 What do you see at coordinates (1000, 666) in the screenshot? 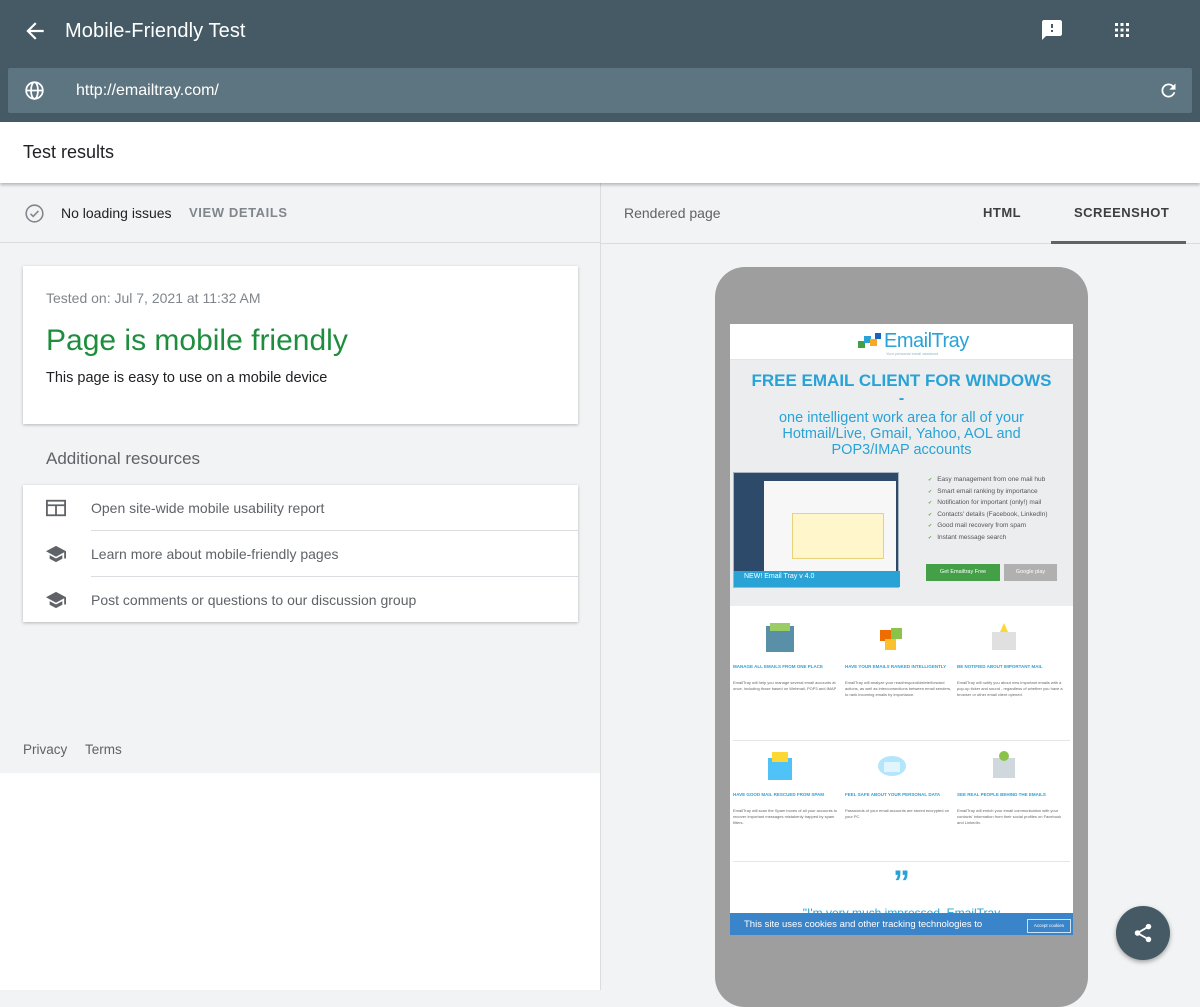
I see `feature-heading: BE NOTIFIED ABOUT IMPORTANT MAIL` at bounding box center [1000, 666].